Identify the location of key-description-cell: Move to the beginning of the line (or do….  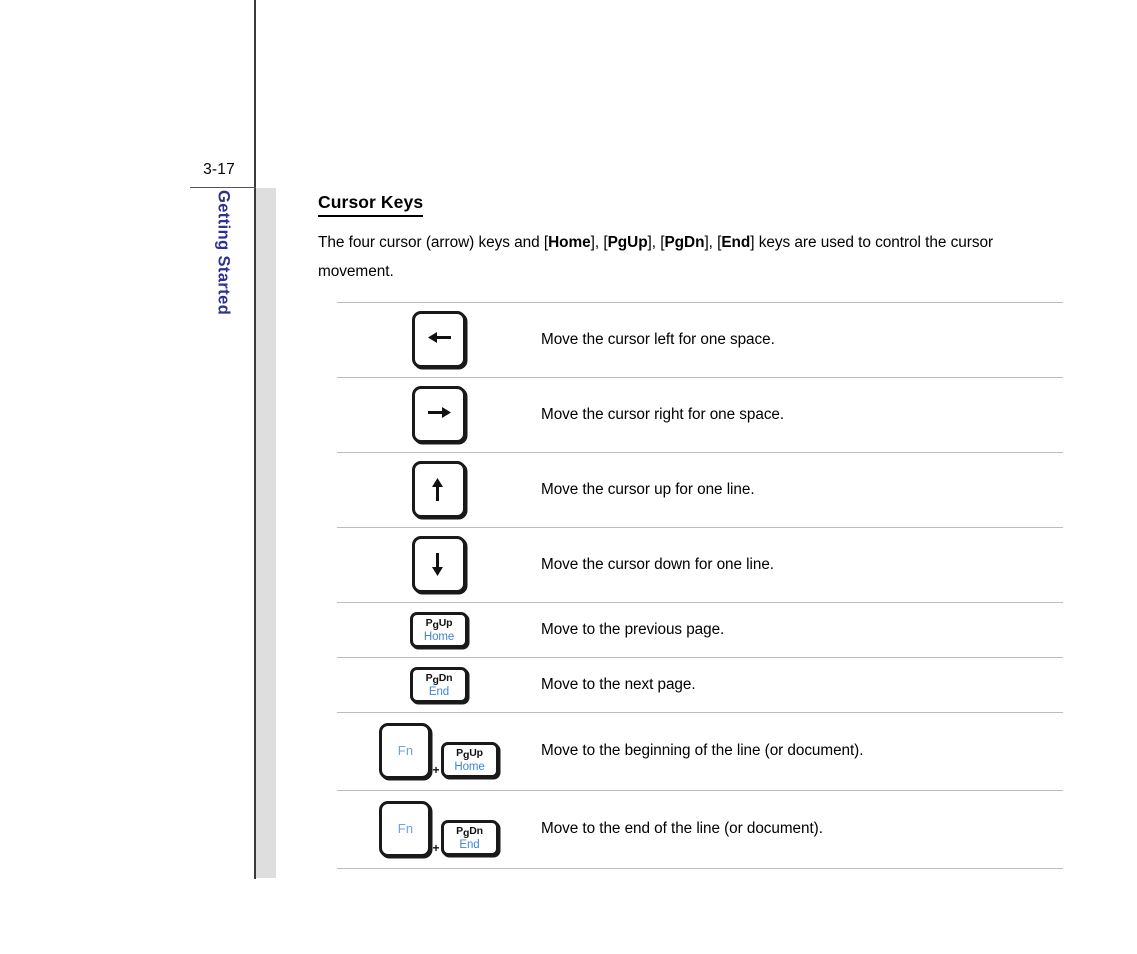
(702, 751).